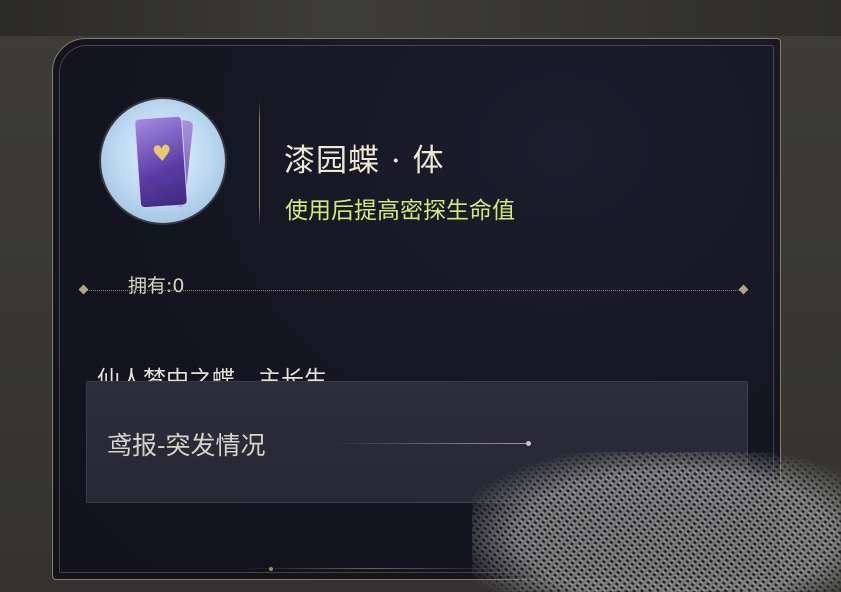  I want to click on owned-count: 拥有:0, so click(156, 286).